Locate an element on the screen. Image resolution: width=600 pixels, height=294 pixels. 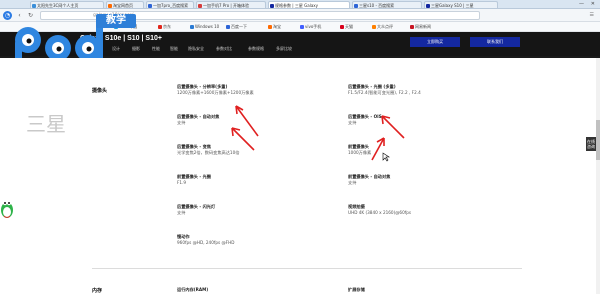
buy-now-button: 立即购买 is located at coordinates (435, 42).